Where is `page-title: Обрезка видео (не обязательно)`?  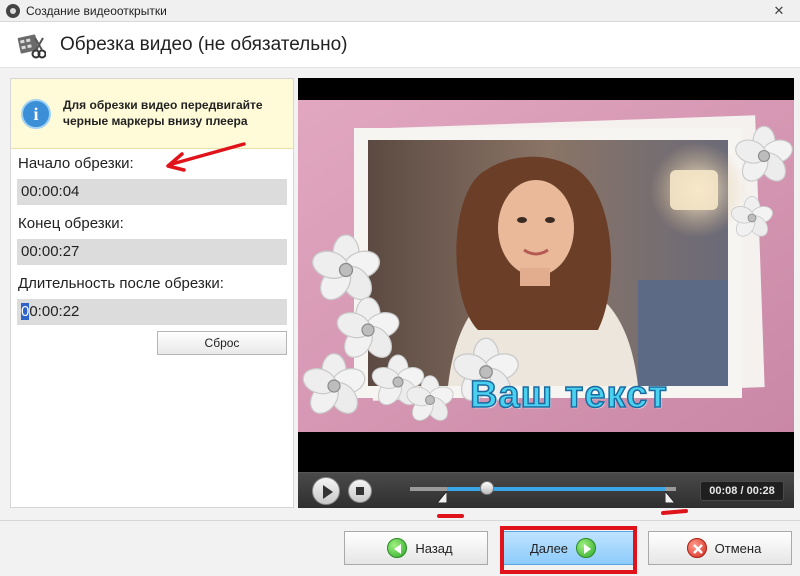
page-title: Обрезка видео (не обязательно) is located at coordinates (204, 44).